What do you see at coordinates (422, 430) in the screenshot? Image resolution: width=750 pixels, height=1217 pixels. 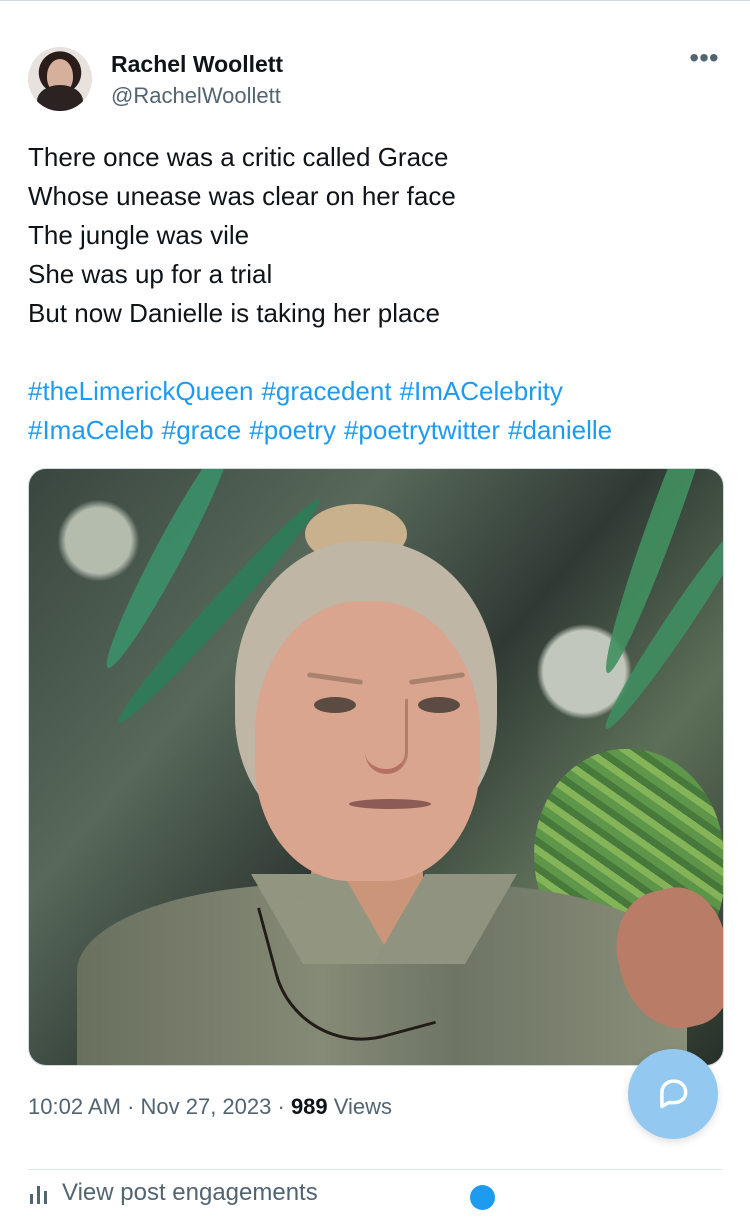 I see `hashtag-link: #poetrytwitter` at bounding box center [422, 430].